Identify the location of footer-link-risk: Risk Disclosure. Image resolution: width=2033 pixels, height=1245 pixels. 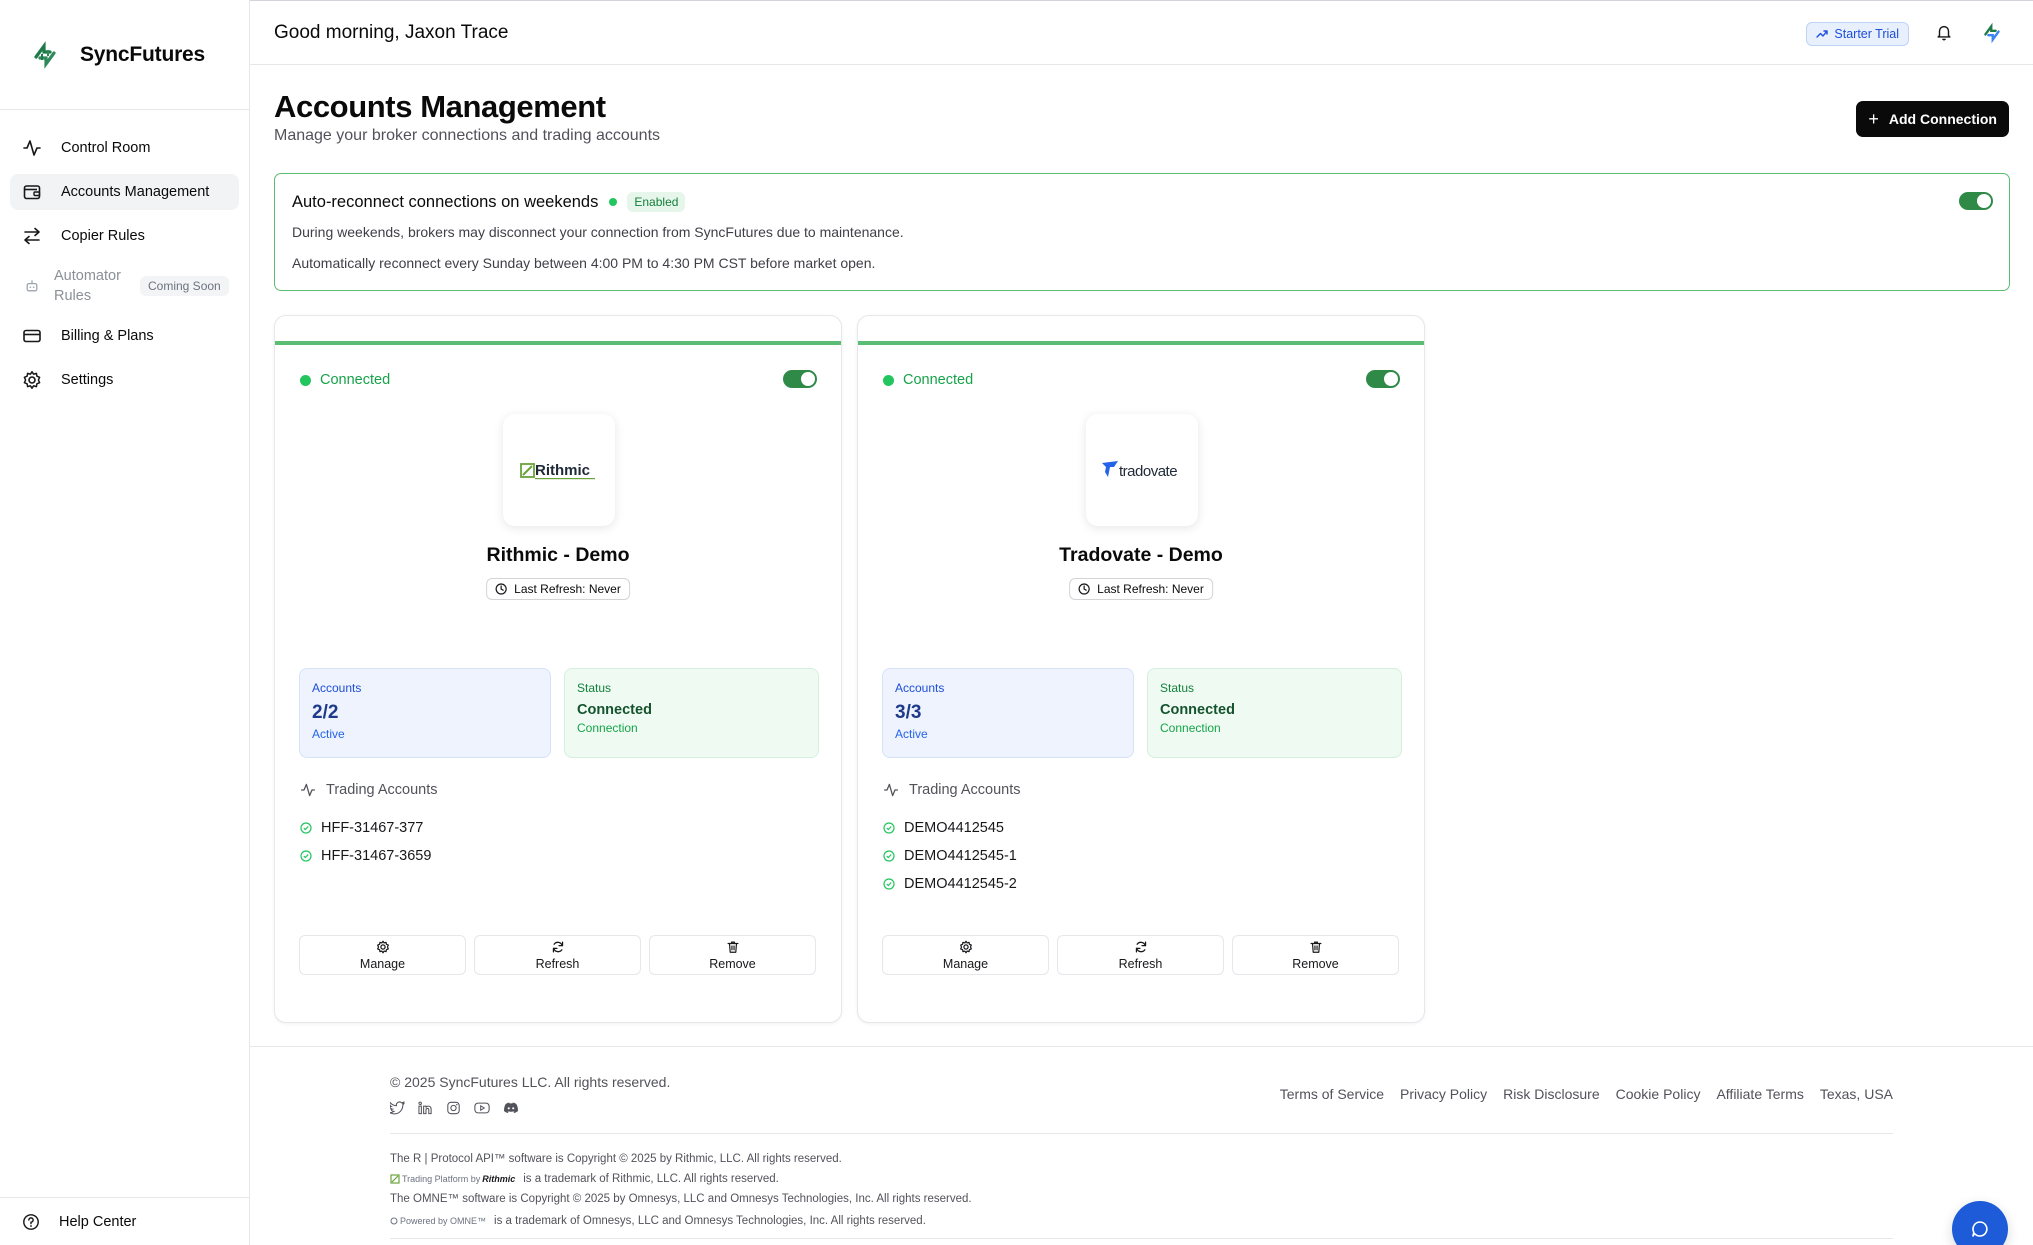
(1551, 1094).